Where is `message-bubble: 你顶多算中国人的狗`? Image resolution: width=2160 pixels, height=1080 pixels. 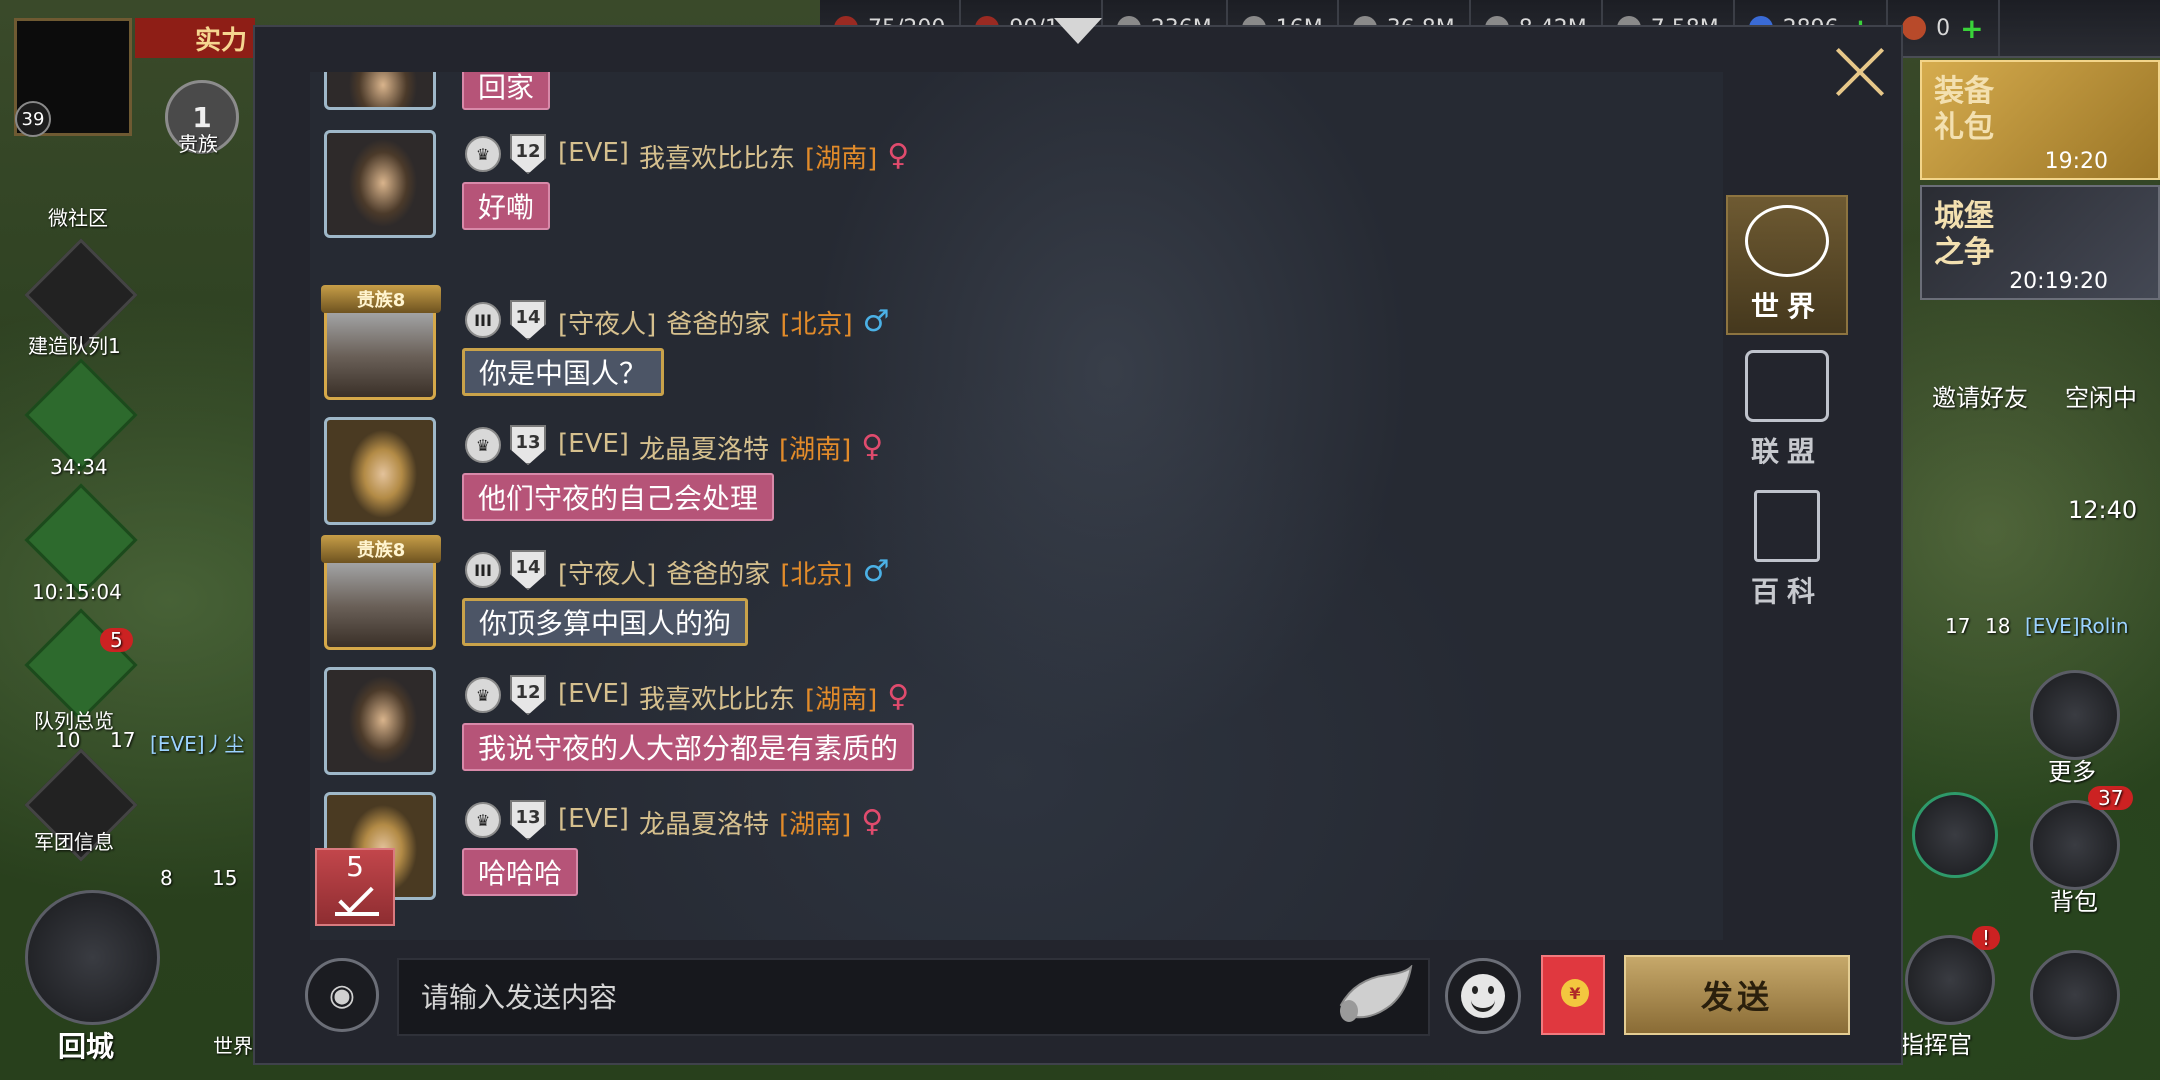 message-bubble: 你顶多算中国人的狗 is located at coordinates (605, 622).